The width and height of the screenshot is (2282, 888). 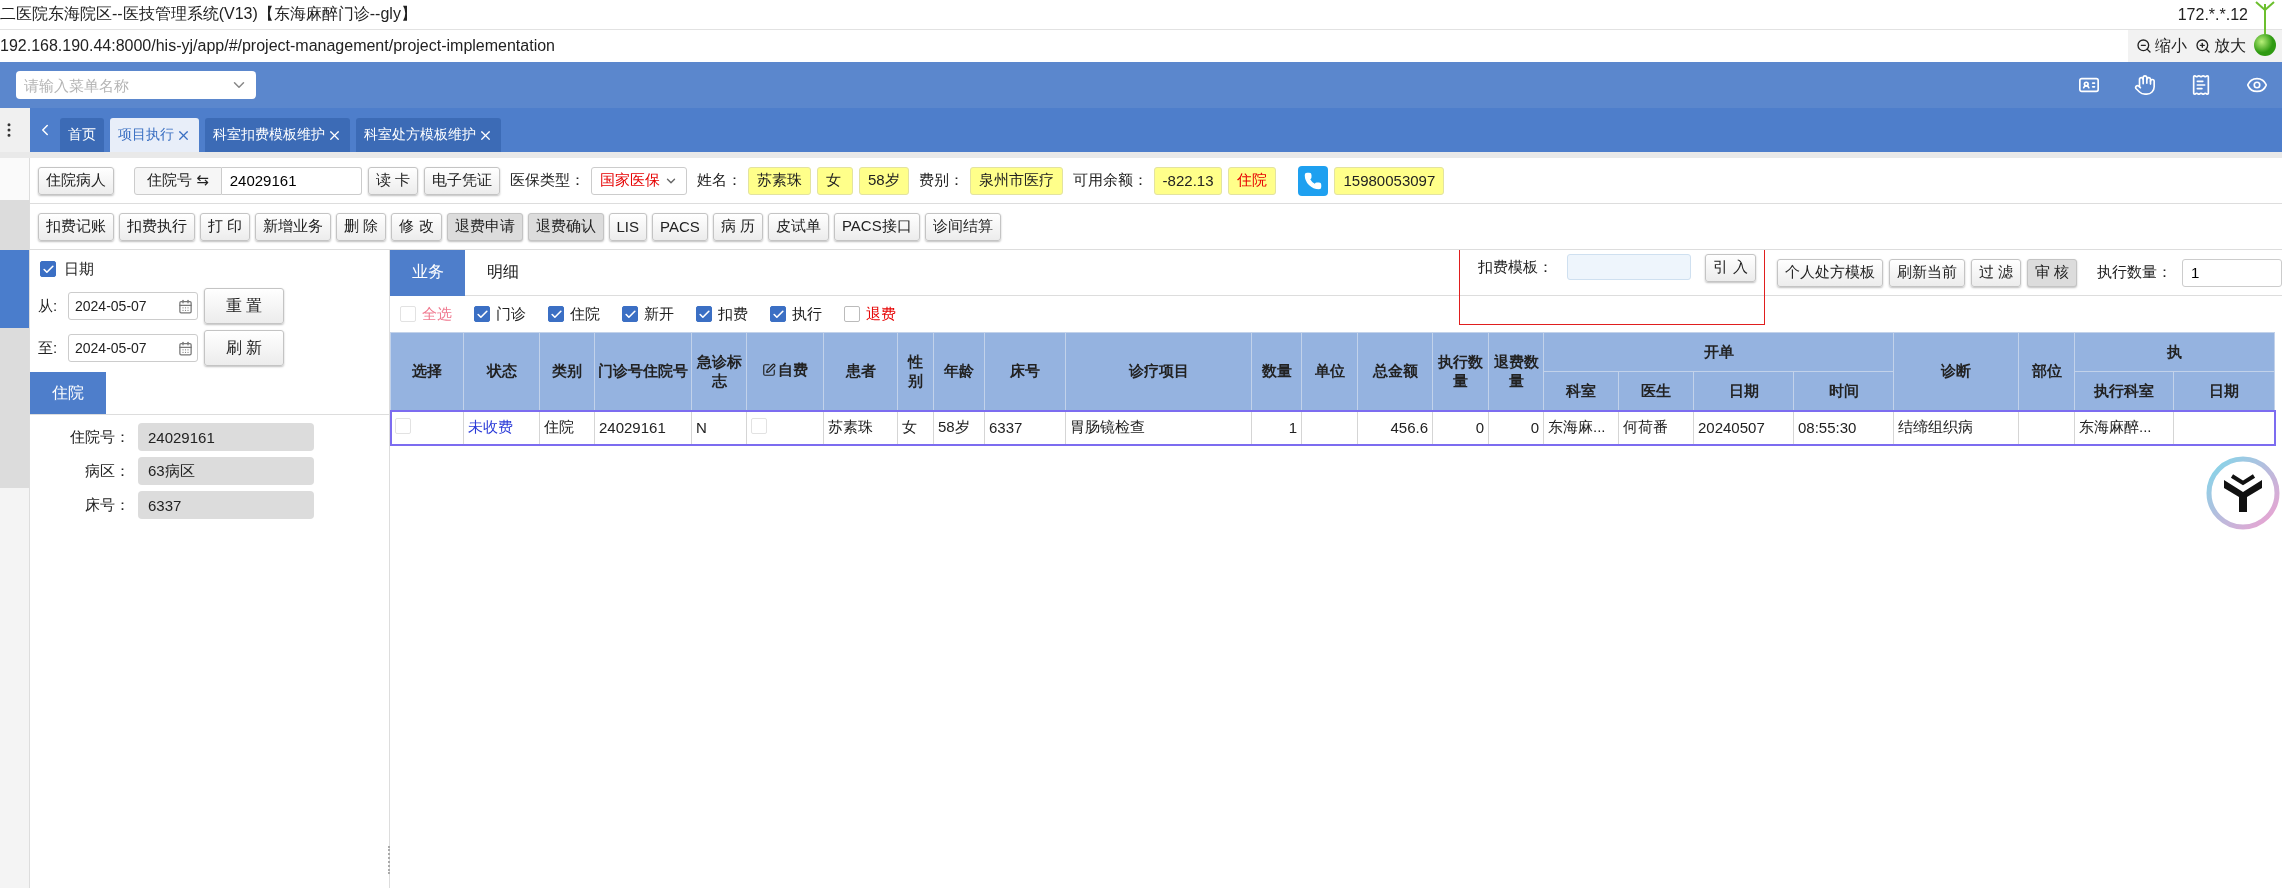 What do you see at coordinates (941, 180) in the screenshot?
I see `field-label: 费别：` at bounding box center [941, 180].